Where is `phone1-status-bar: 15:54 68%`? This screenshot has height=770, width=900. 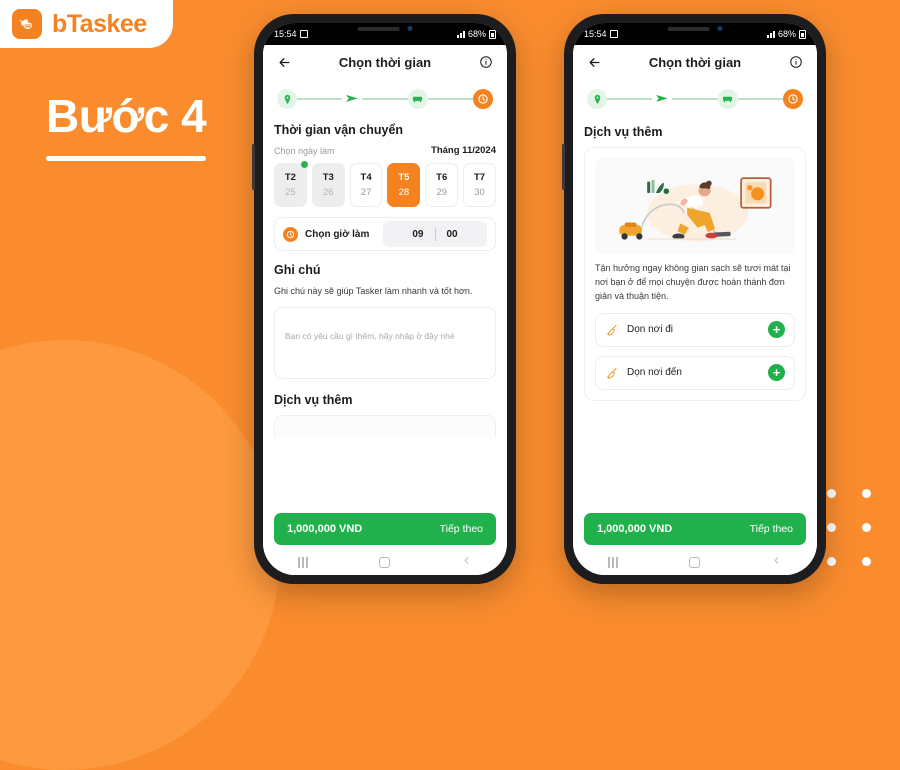
phone1-status-bar: 15:54 68% is located at coordinates (385, 34).